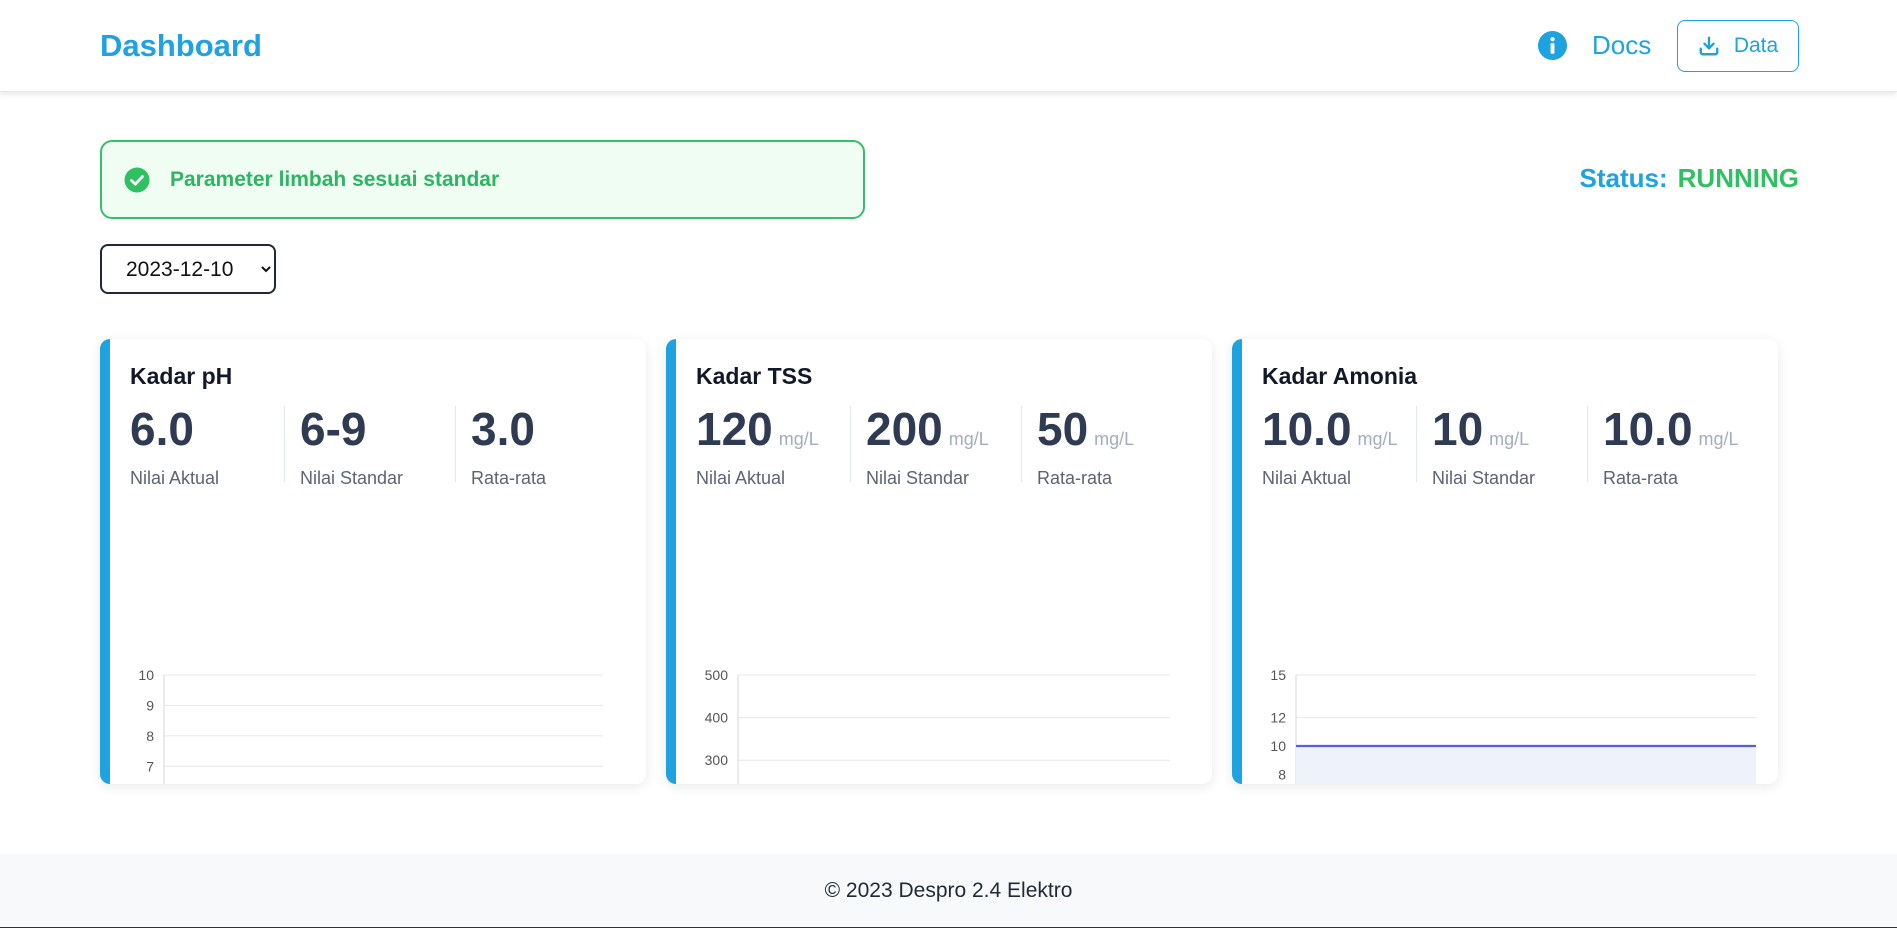  I want to click on metric-value: 200, so click(904, 429).